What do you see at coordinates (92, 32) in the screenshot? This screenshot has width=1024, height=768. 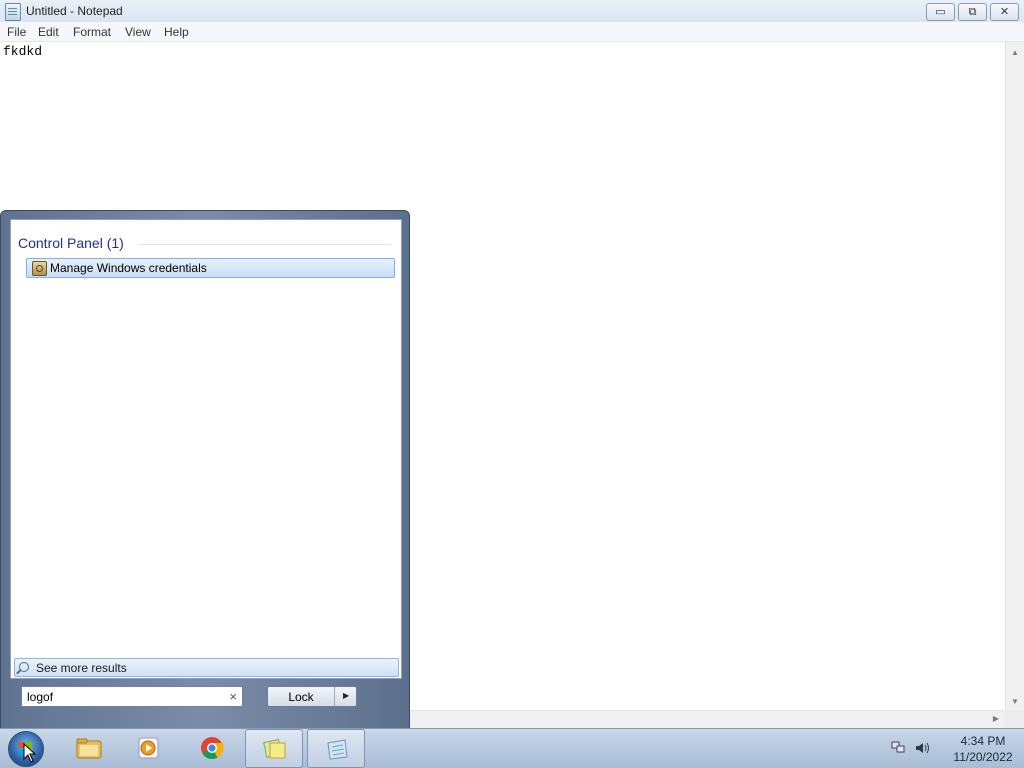 I see `menu-format: Format` at bounding box center [92, 32].